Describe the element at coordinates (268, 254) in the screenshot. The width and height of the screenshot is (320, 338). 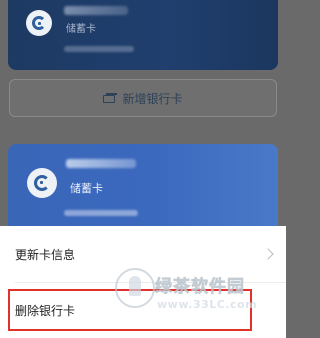
I see `chevron-right-icon` at that location.